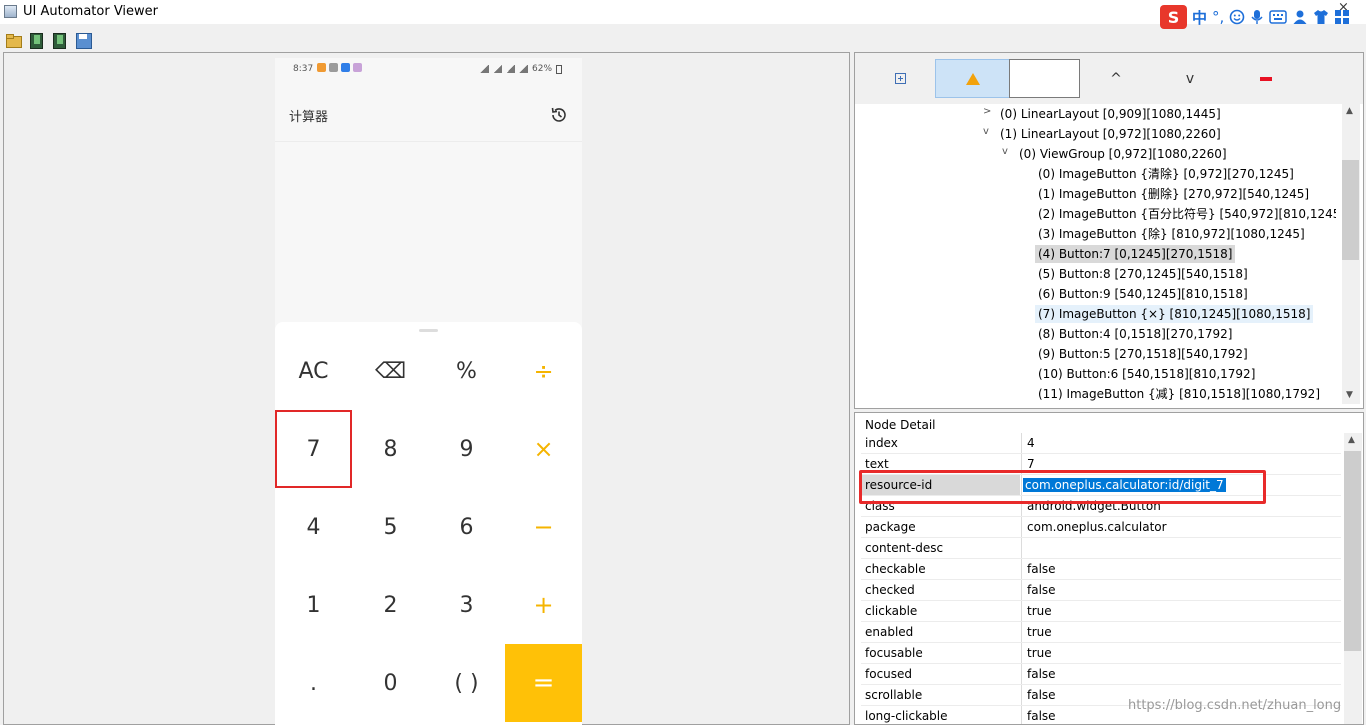  Describe the element at coordinates (1116, 78) in the screenshot. I see `previous-icon: ^` at that location.